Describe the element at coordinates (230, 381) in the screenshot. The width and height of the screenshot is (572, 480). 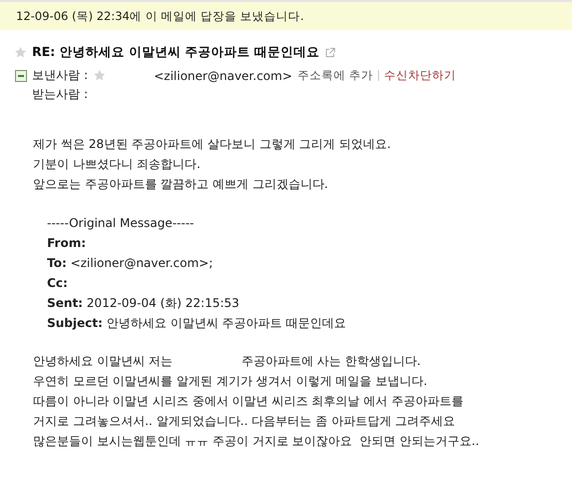
I see `body-text-line: 우연히 모르던 이말년씨를 알게된 계기가 생겨서 이렇게 메일을 보냅니다.` at that location.